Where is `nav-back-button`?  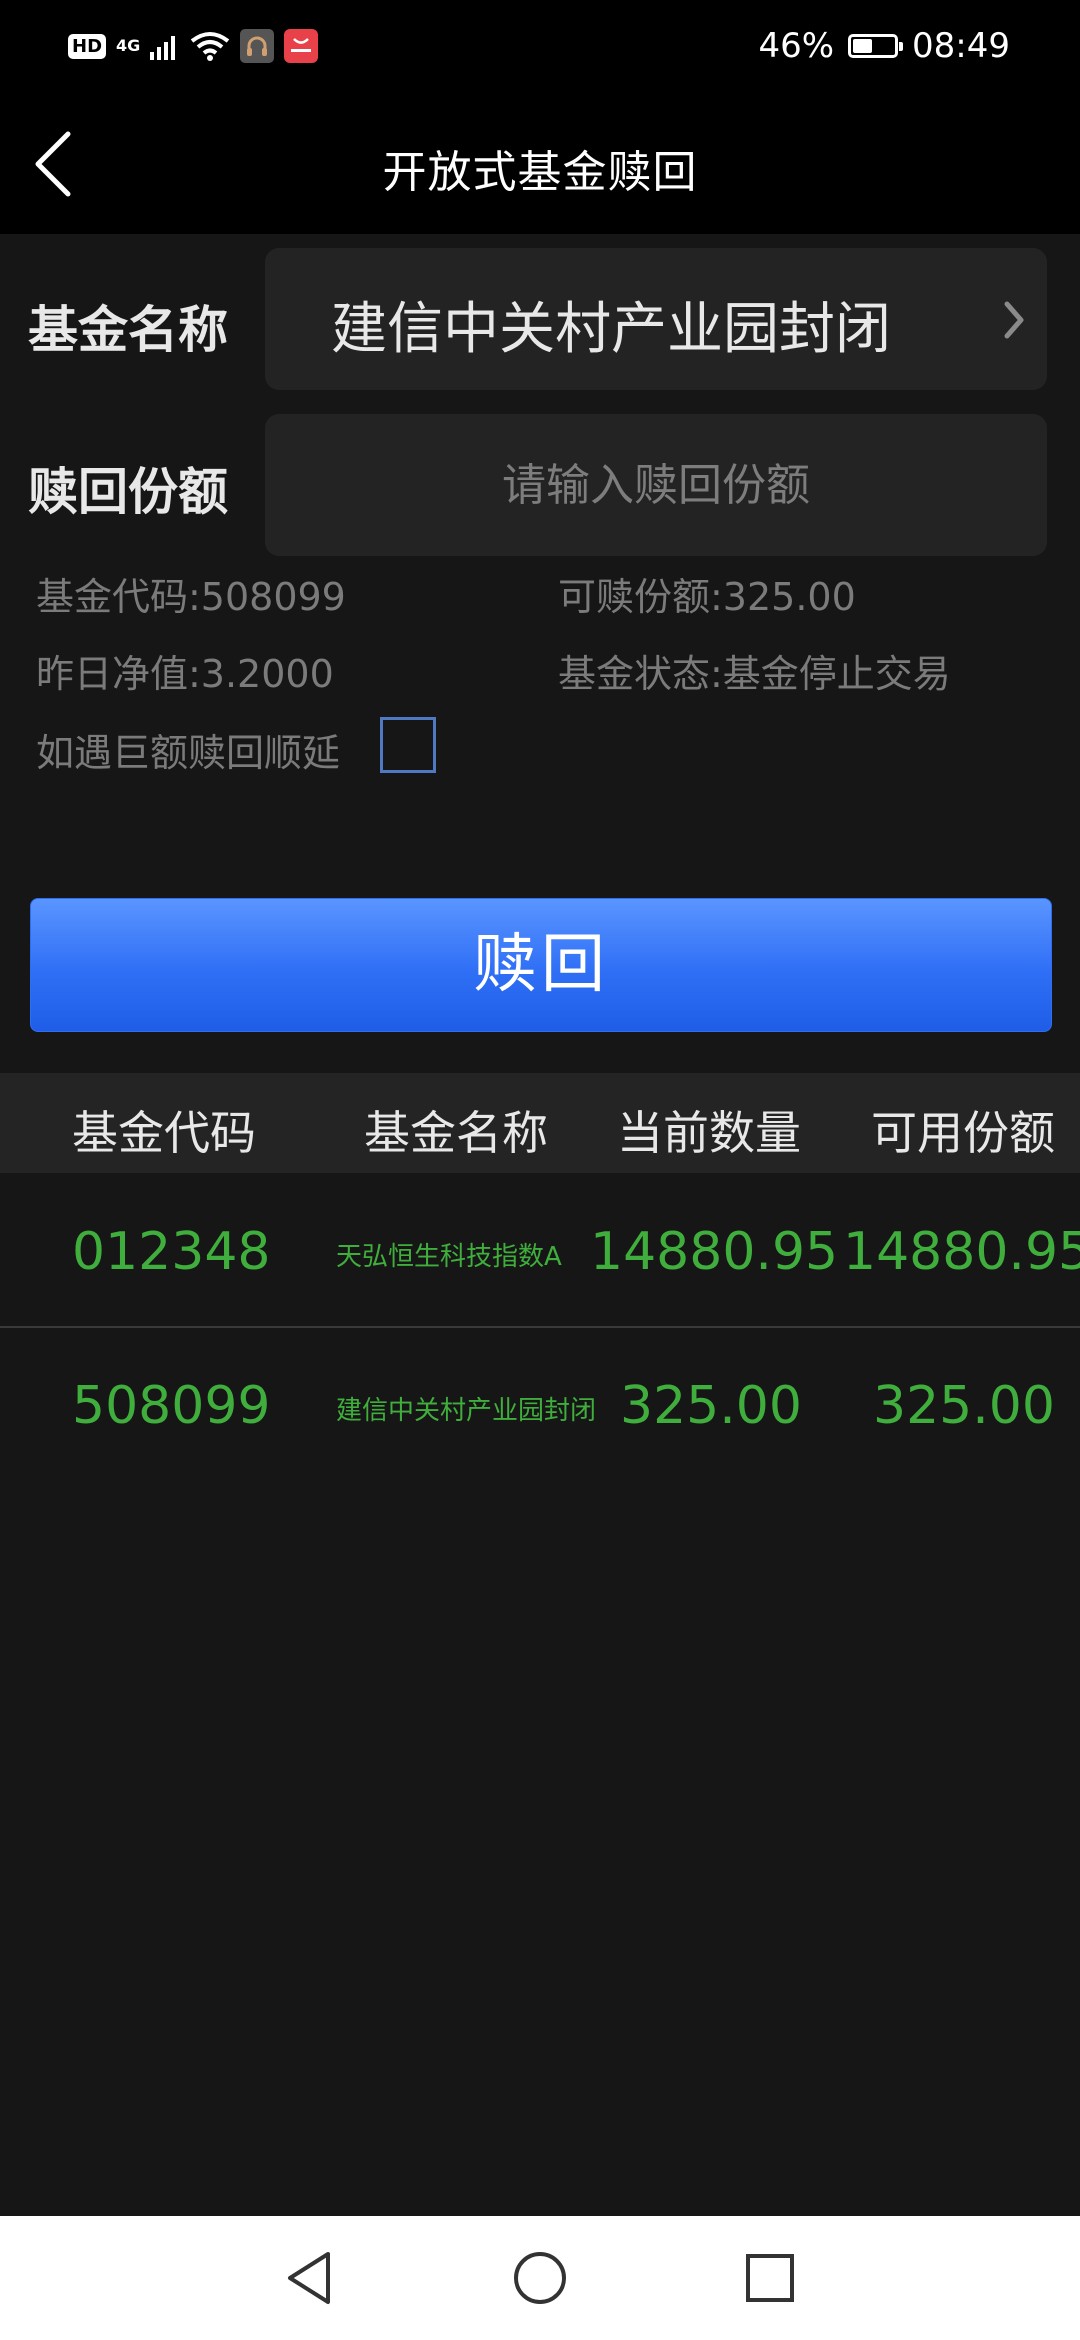 nav-back-button is located at coordinates (310, 2278).